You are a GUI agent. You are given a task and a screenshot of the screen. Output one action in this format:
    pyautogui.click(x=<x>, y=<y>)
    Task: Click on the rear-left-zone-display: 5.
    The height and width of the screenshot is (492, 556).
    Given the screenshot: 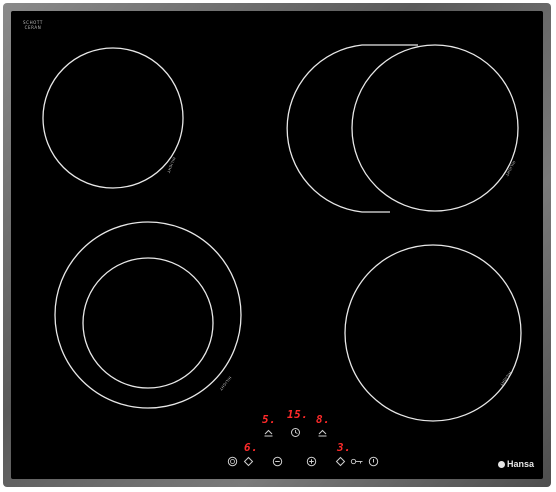 What is the action you would take?
    pyautogui.click(x=269, y=419)
    